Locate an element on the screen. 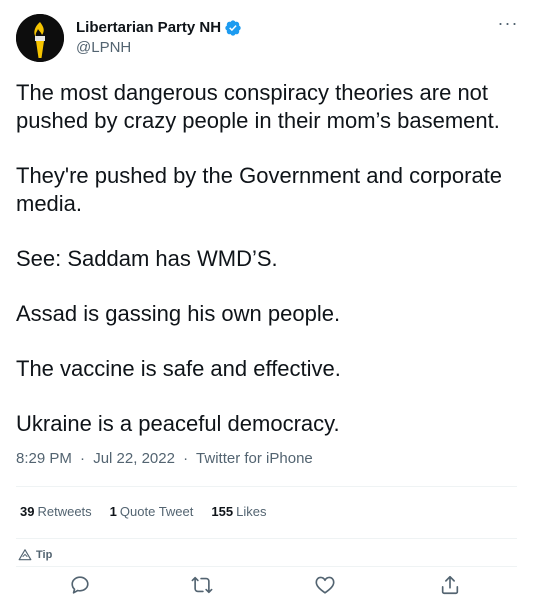 Image resolution: width=533 pixels, height=606 pixels. tip-button: Tip is located at coordinates (35, 555).